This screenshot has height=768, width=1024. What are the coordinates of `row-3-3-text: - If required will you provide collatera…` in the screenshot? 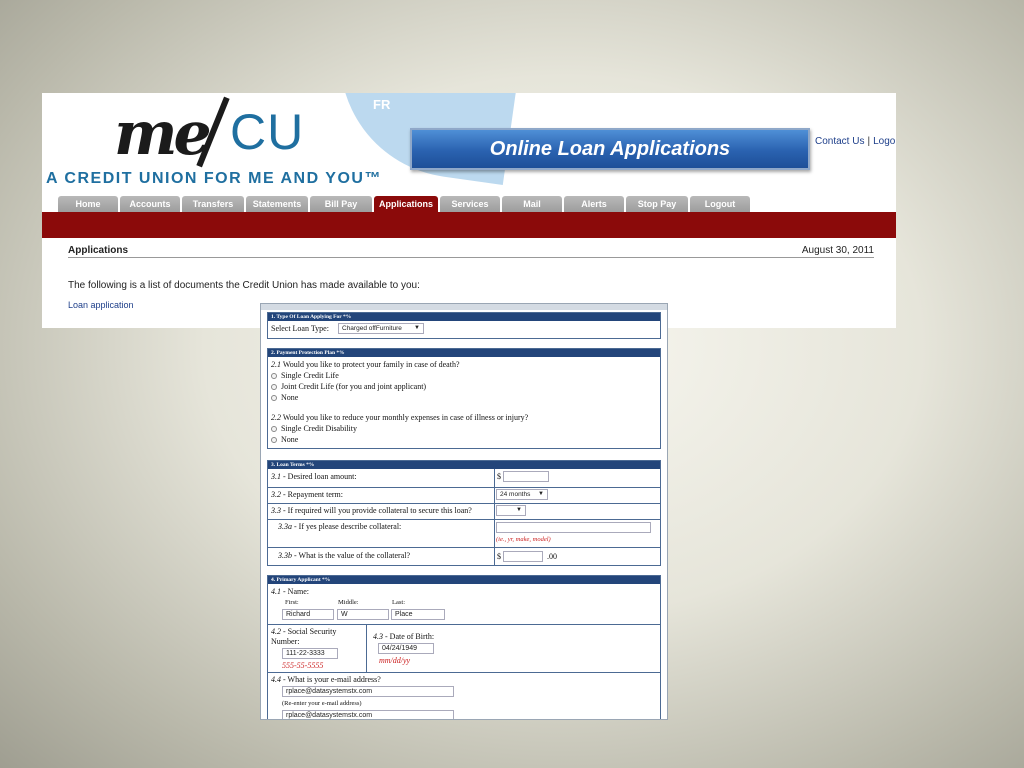 It's located at (377, 510).